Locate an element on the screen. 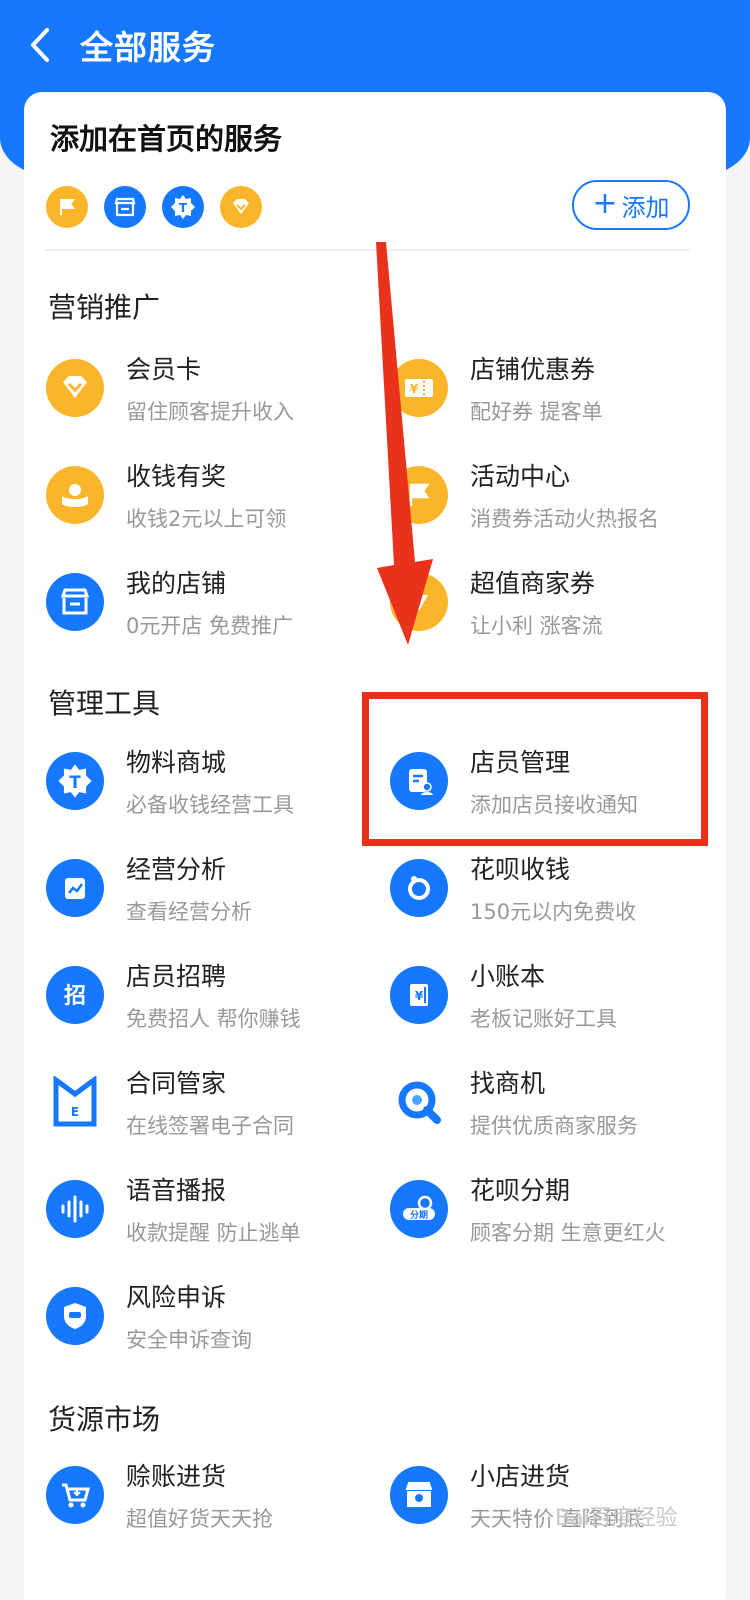 The width and height of the screenshot is (750, 1600). voice-icon is located at coordinates (75, 1209).